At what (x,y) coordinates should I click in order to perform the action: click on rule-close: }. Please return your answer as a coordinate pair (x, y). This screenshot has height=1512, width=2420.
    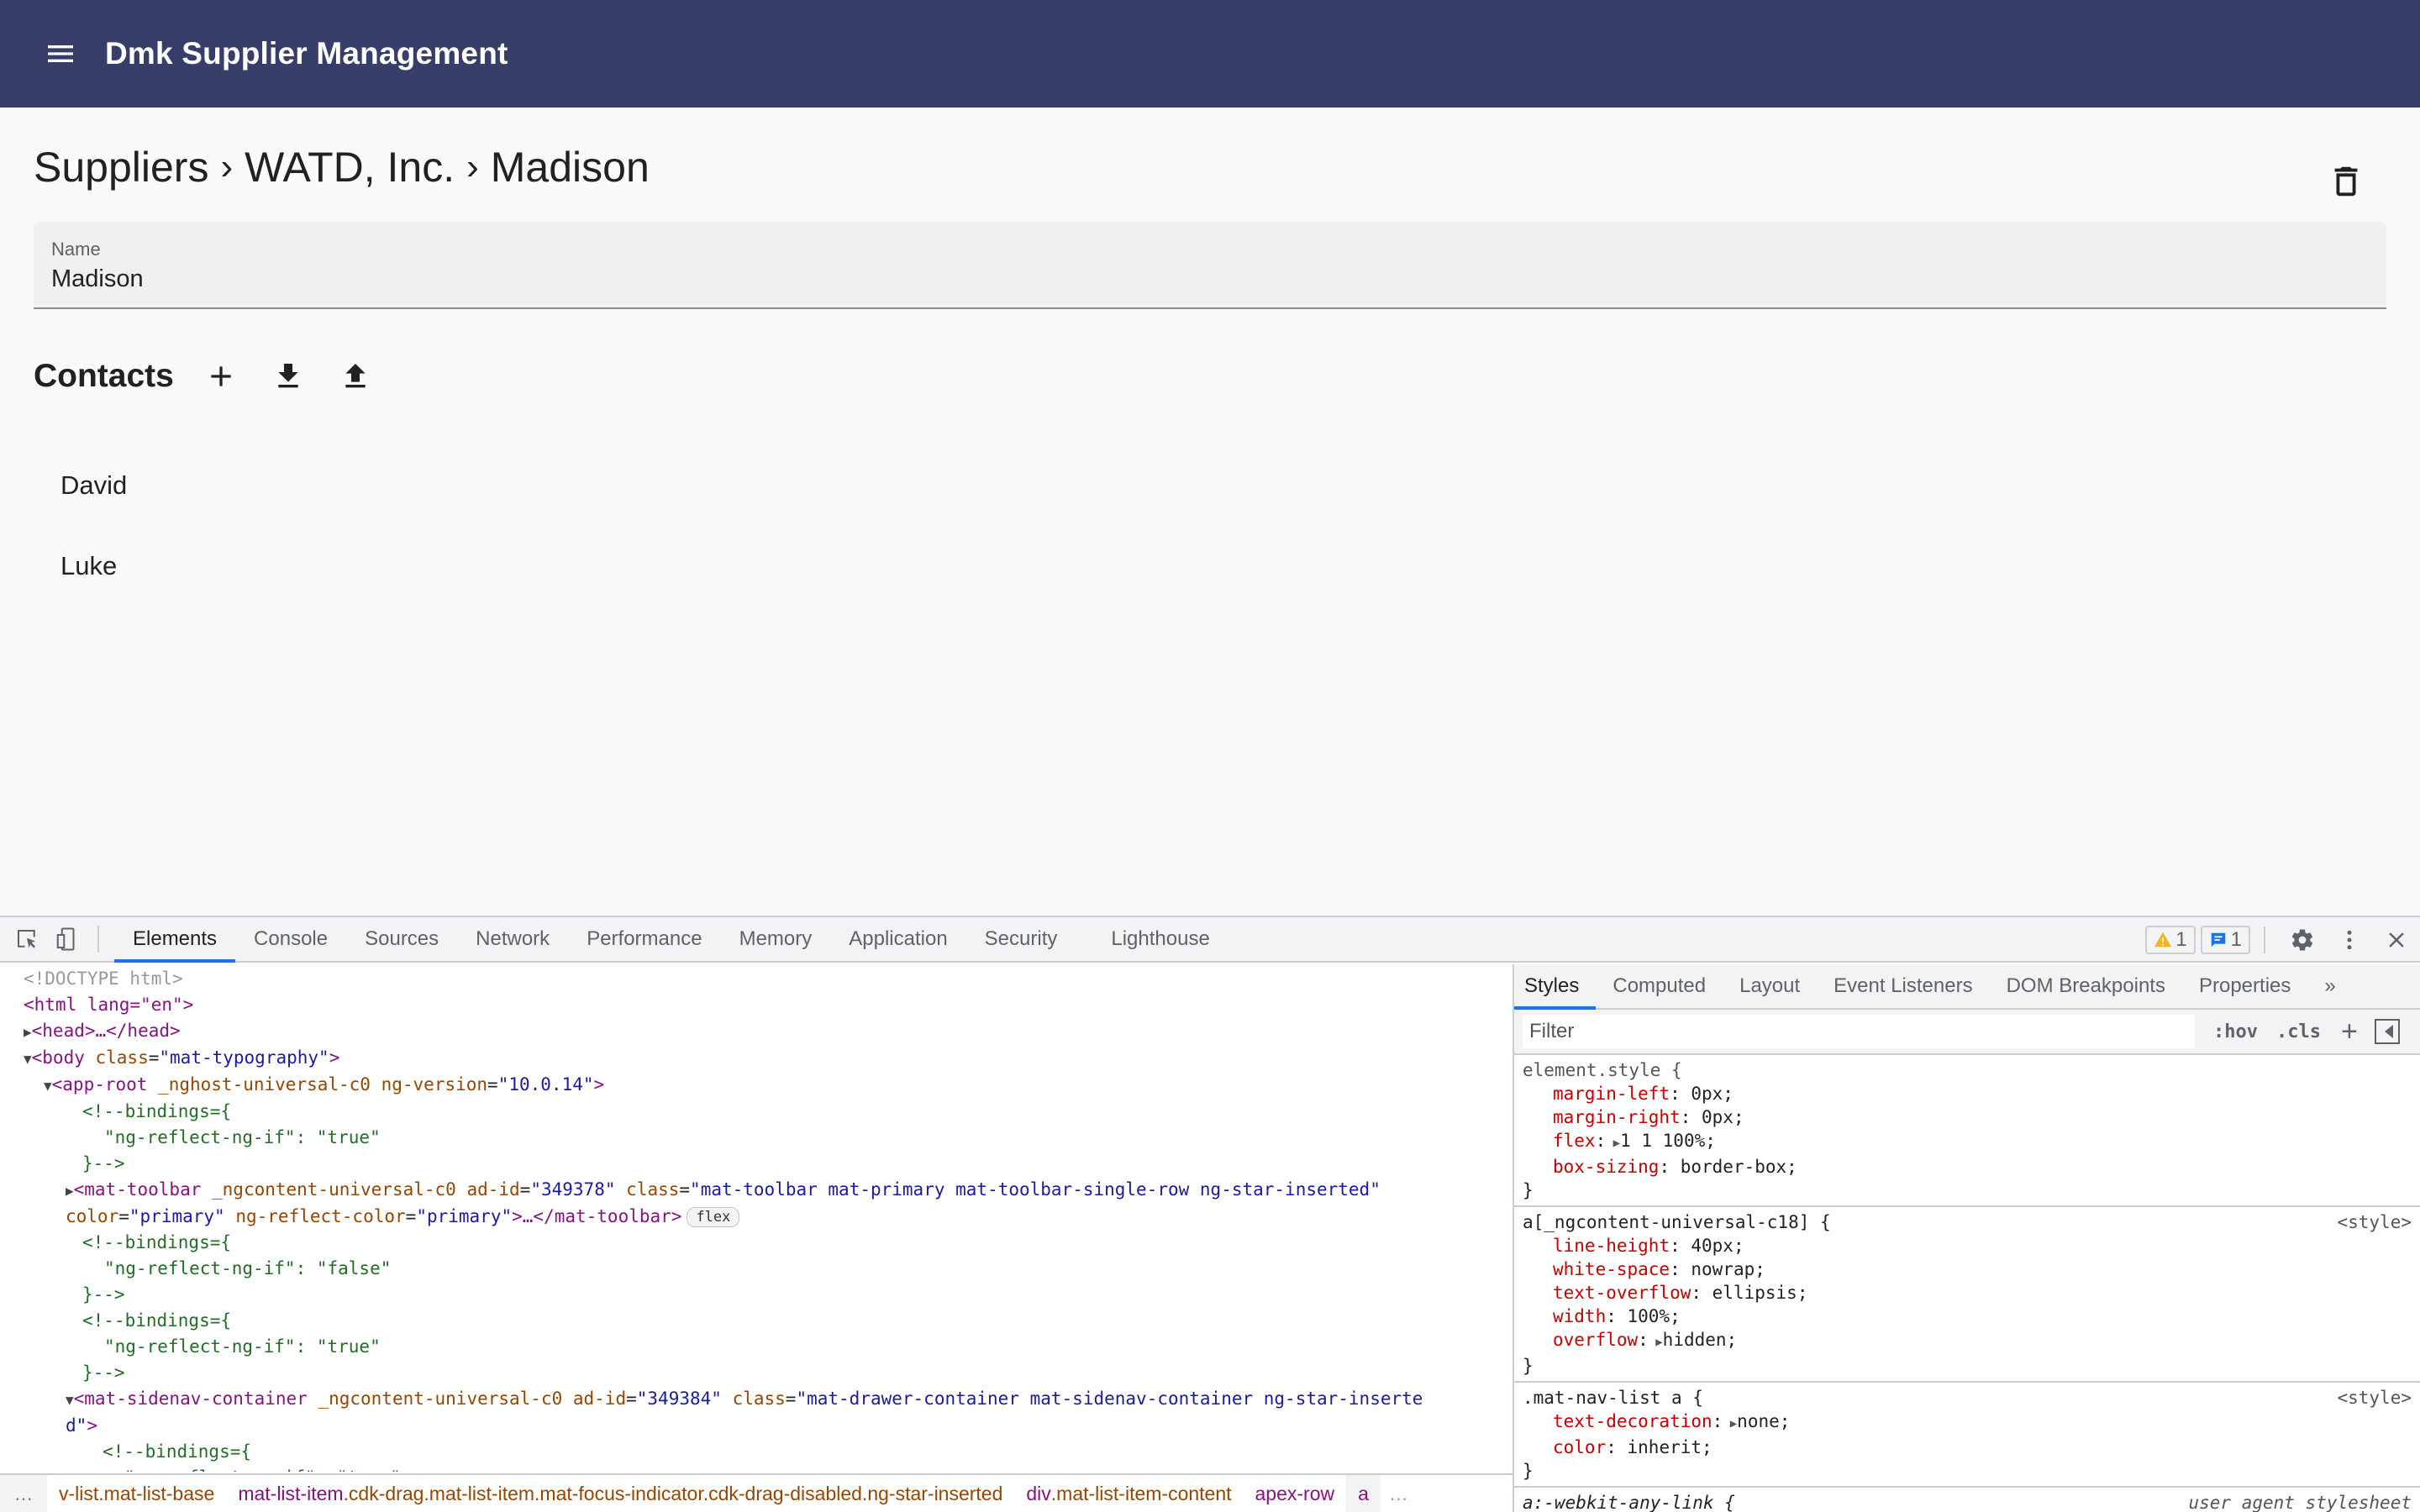
    Looking at the image, I should click on (1528, 1366).